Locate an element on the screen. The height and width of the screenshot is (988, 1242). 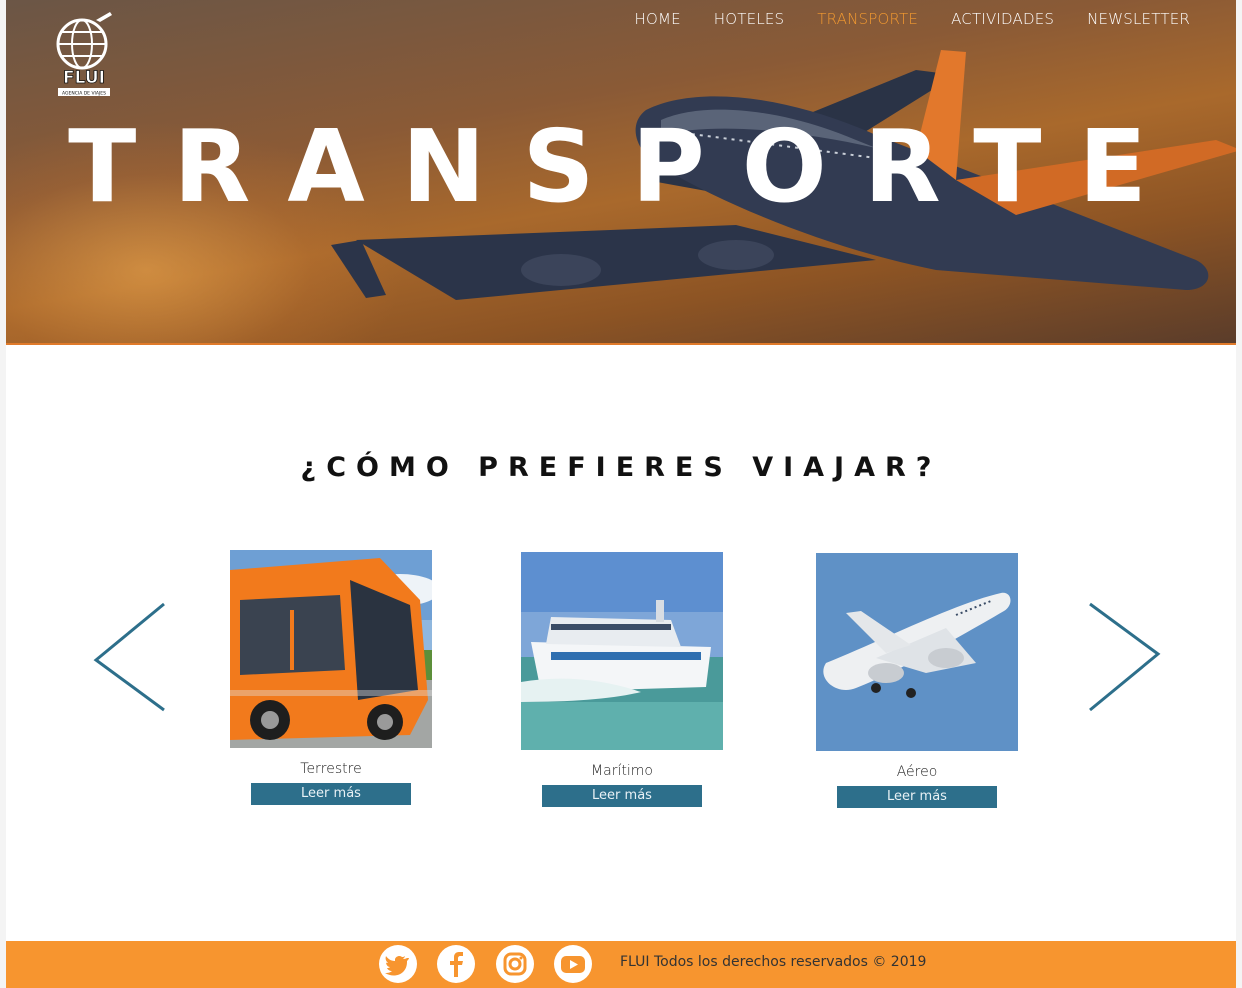
facebook-icon is located at coordinates (456, 964).